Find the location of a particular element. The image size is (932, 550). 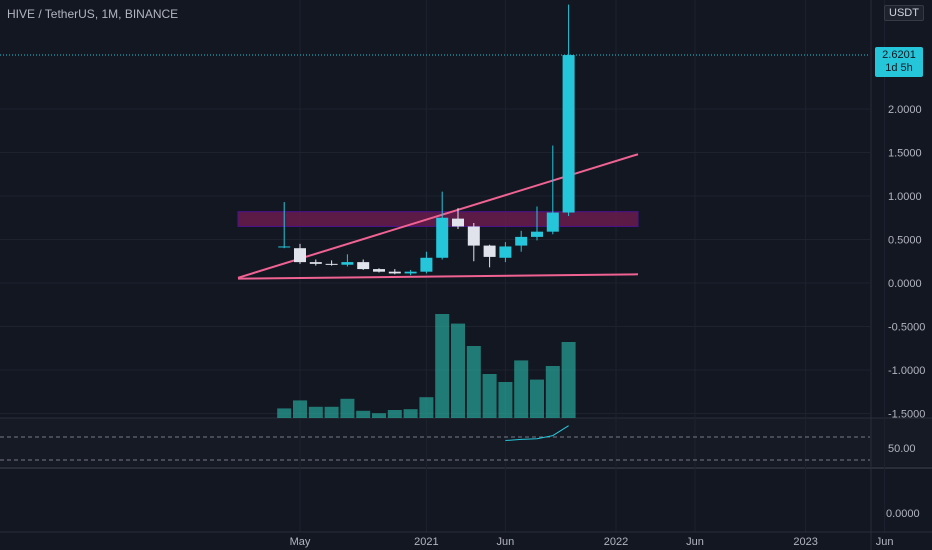

y-axis-tick-label: 1.0000 is located at coordinates (905, 197).